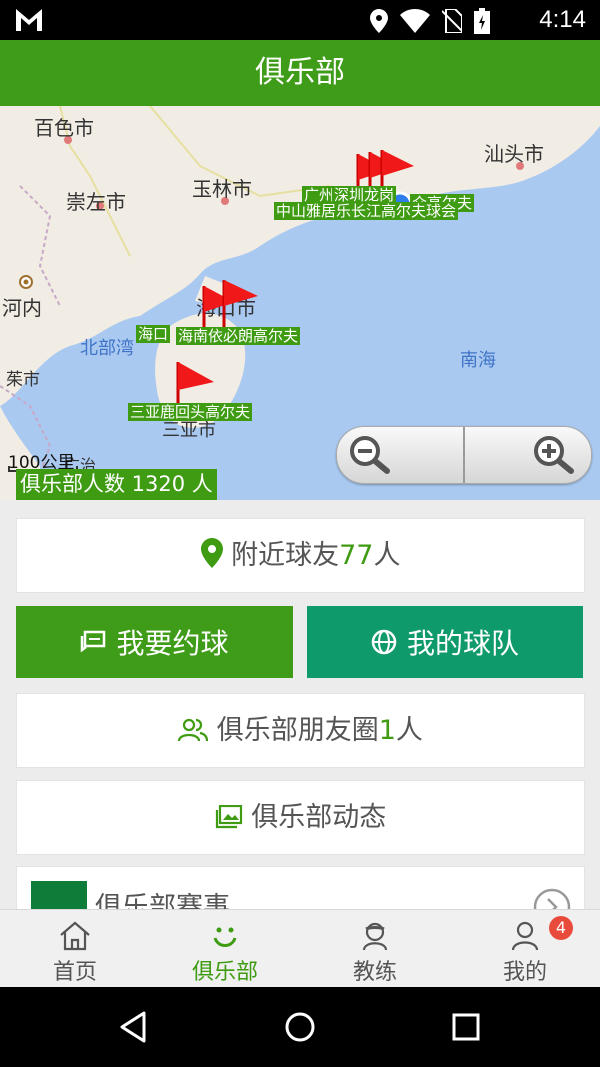 The height and width of the screenshot is (1067, 600). What do you see at coordinates (415, 21) in the screenshot?
I see `wifi-icon` at bounding box center [415, 21].